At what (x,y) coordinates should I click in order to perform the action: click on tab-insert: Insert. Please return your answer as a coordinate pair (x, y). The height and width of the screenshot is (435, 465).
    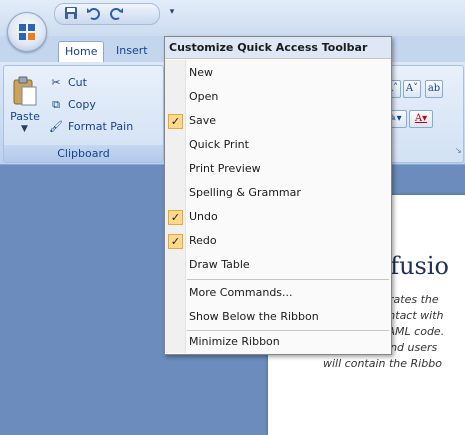
    Looking at the image, I should click on (132, 51).